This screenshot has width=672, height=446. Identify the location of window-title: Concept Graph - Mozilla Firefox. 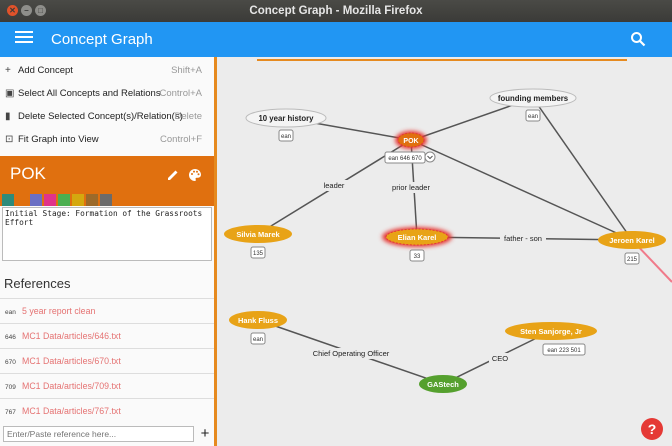
(336, 11).